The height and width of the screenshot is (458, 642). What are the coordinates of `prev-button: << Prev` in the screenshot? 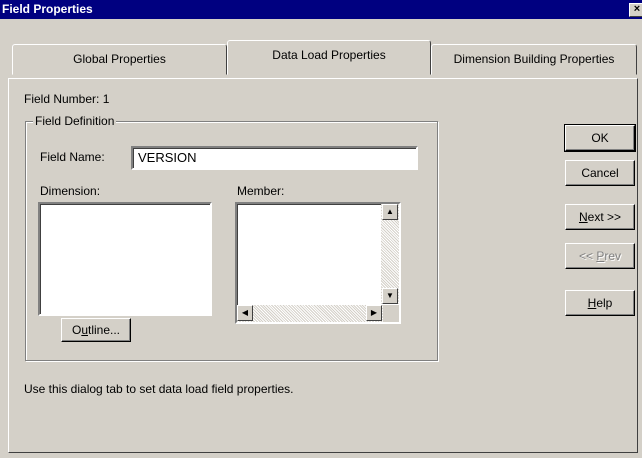 It's located at (600, 256).